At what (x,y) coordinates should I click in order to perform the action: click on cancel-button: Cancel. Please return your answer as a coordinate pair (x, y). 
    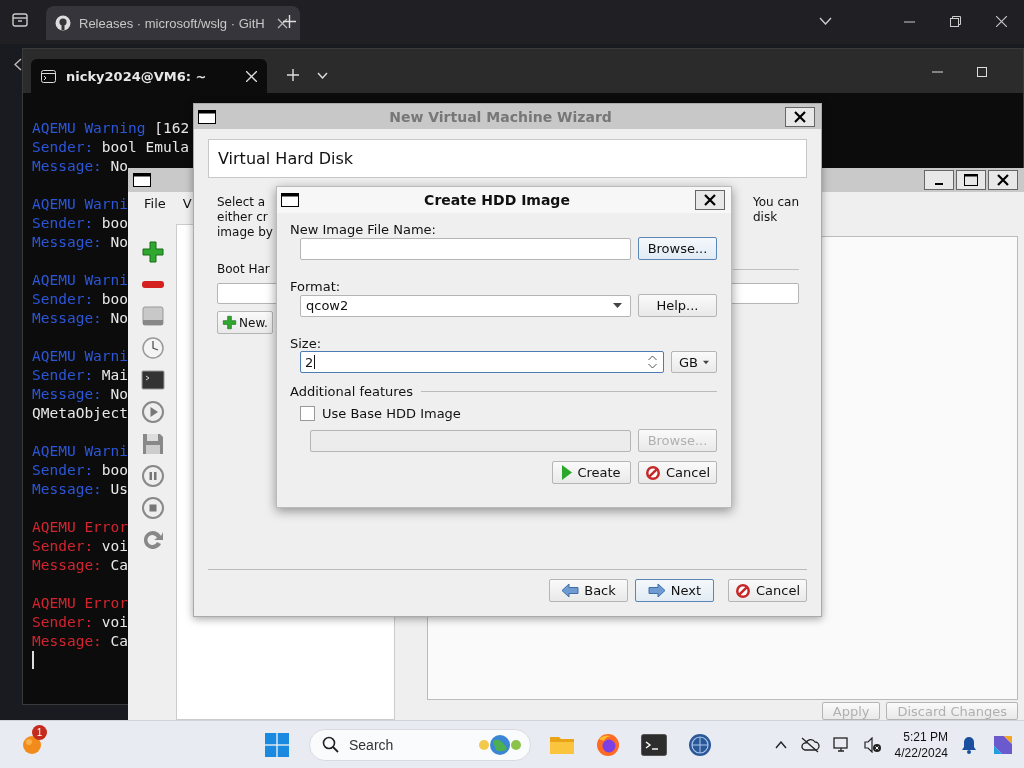
    Looking at the image, I should click on (677, 472).